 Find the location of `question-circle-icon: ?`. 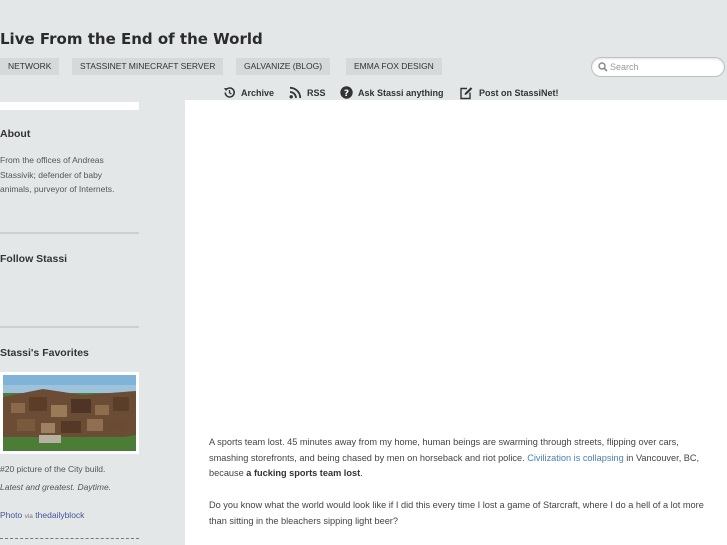

question-circle-icon: ? is located at coordinates (346, 92).